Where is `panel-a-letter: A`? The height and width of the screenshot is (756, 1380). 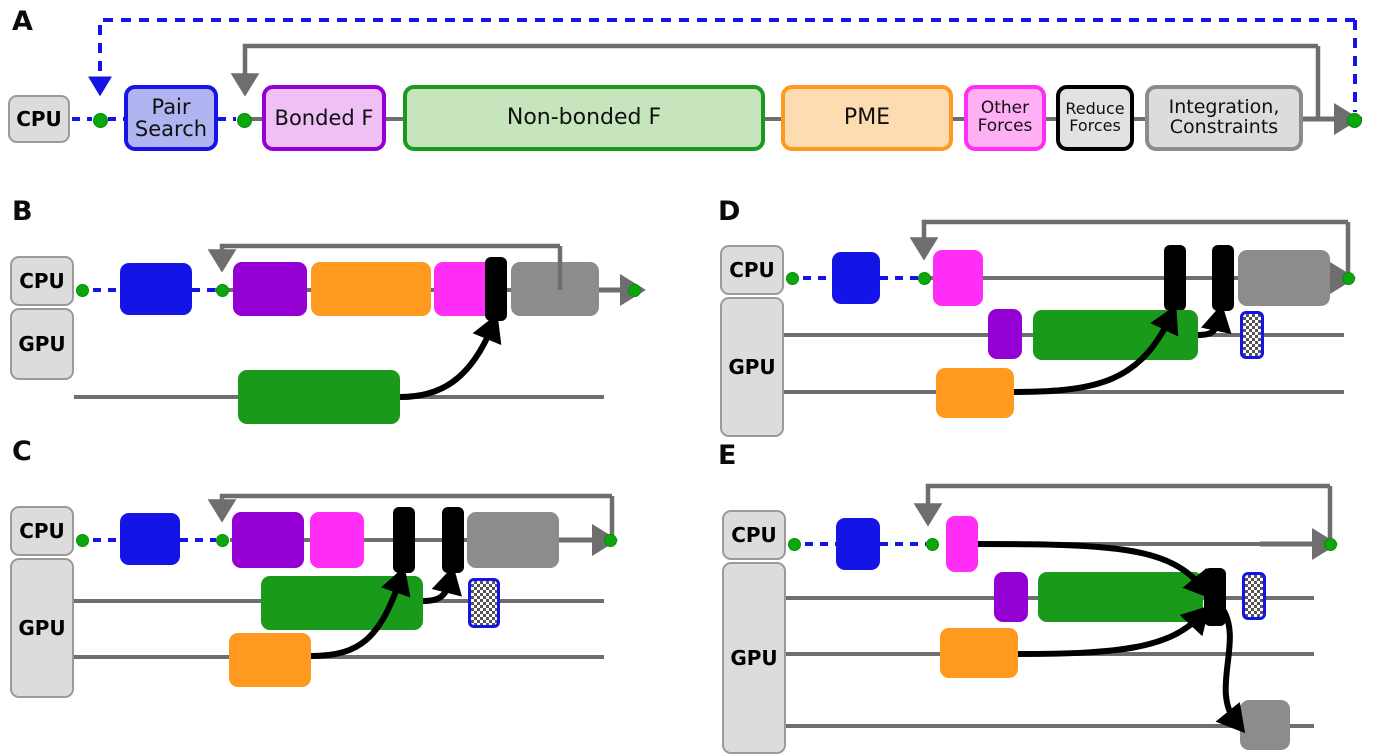
panel-a-letter: A is located at coordinates (22, 21).